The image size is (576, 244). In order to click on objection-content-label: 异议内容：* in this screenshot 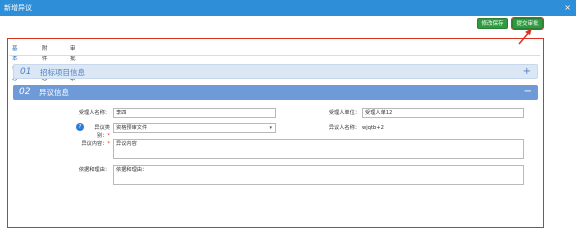, I will do `click(95, 144)`.